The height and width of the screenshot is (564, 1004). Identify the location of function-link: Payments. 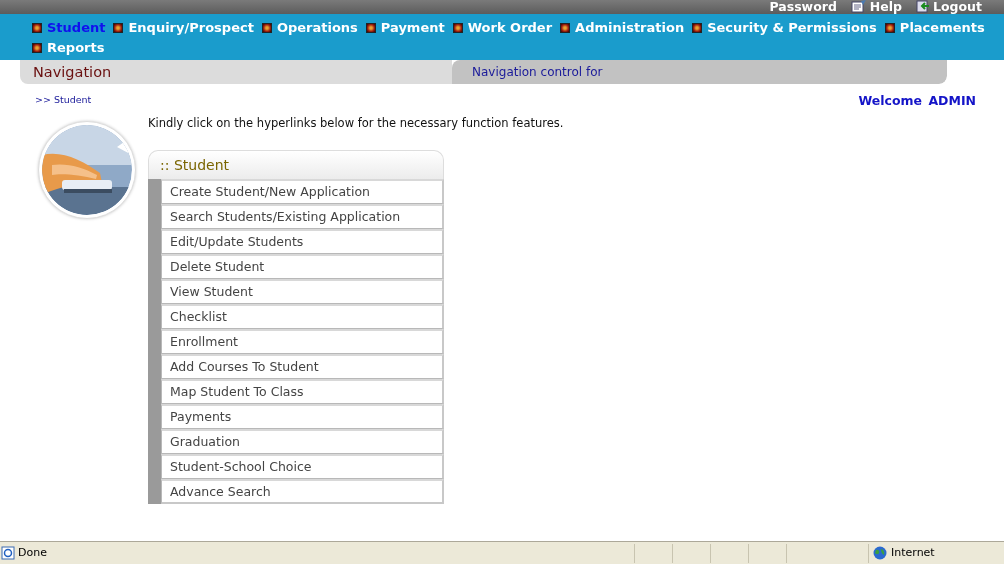
(302, 416).